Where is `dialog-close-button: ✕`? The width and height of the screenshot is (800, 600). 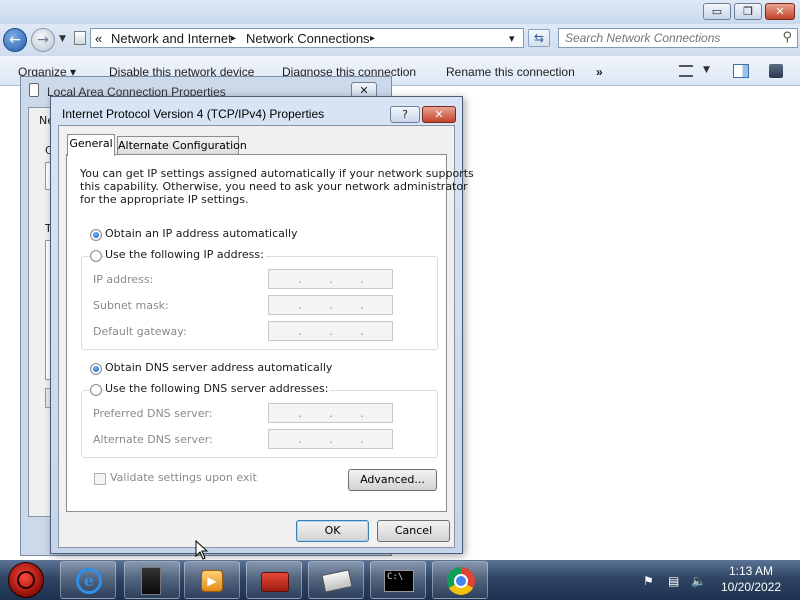 dialog-close-button: ✕ is located at coordinates (439, 114).